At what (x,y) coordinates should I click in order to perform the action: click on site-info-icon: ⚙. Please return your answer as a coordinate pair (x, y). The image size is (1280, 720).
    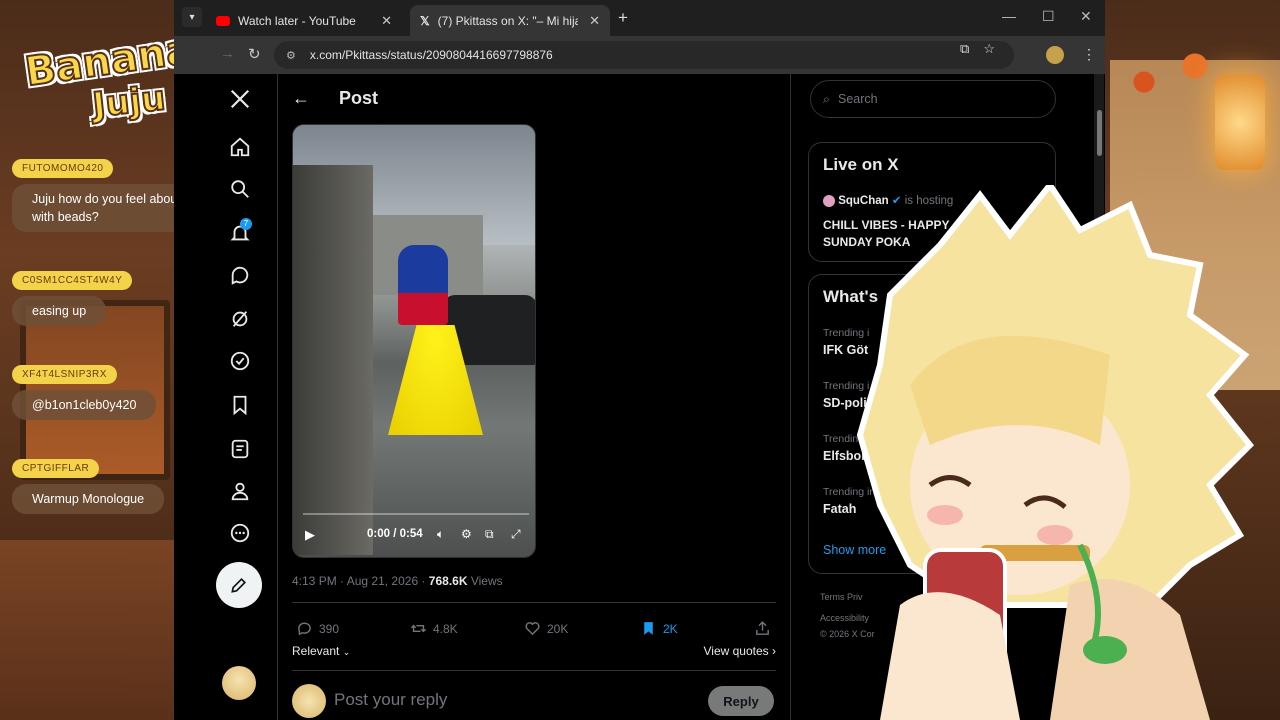
    Looking at the image, I should click on (291, 55).